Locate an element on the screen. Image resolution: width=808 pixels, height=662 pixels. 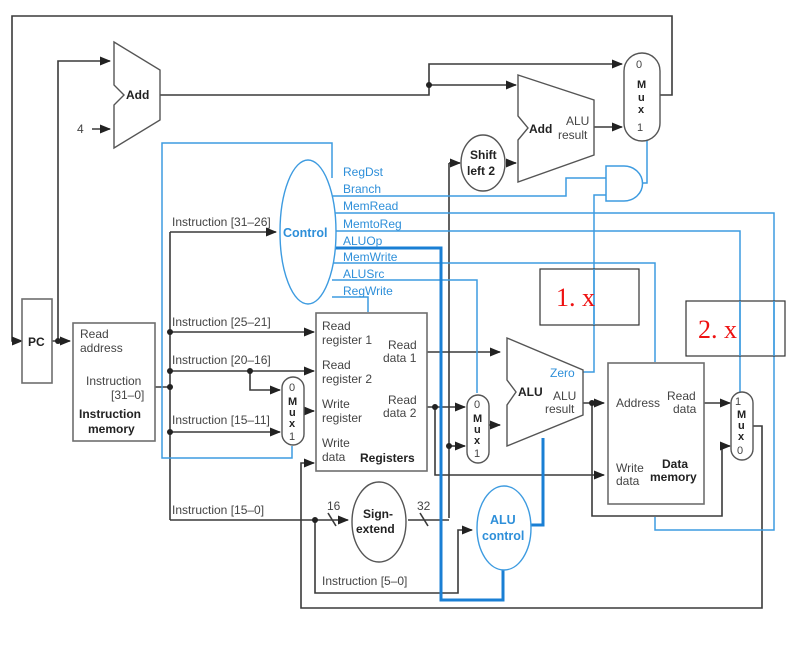
field-imm: Instruction [15–0] is located at coordinates (218, 510).